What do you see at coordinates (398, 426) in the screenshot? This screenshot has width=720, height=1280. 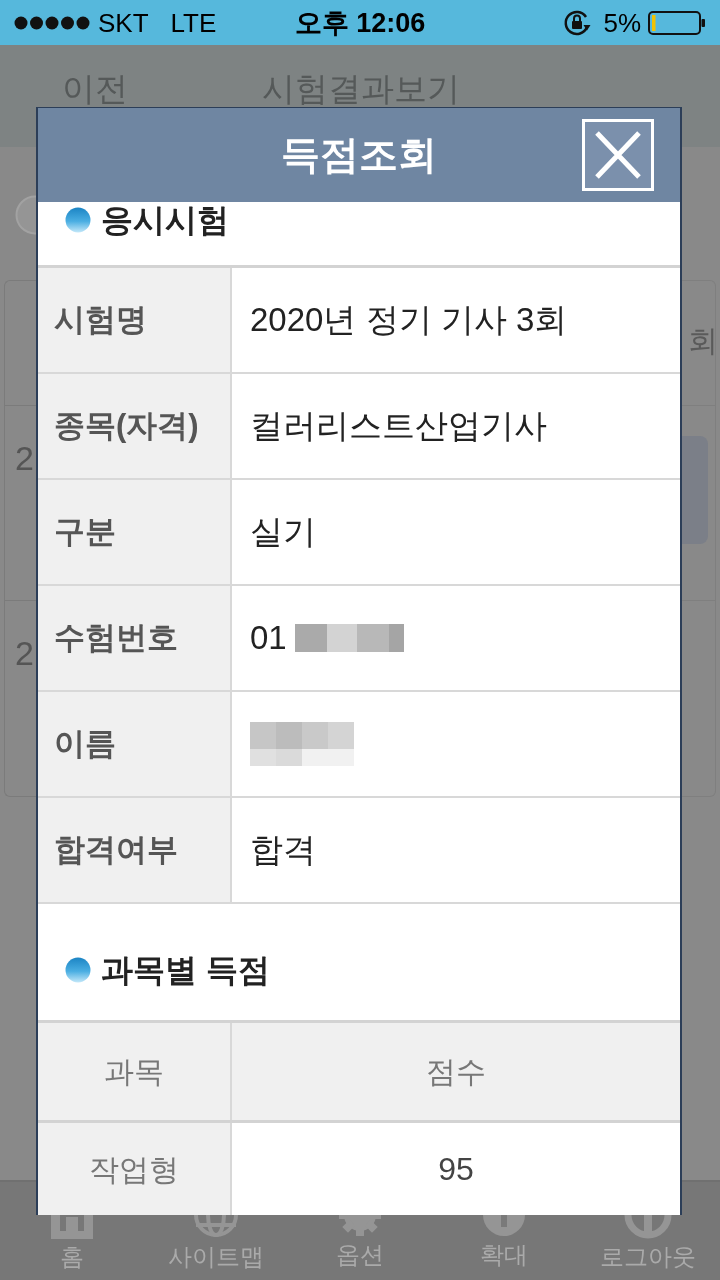 I see `field-value: 컬러리스트산업기사` at bounding box center [398, 426].